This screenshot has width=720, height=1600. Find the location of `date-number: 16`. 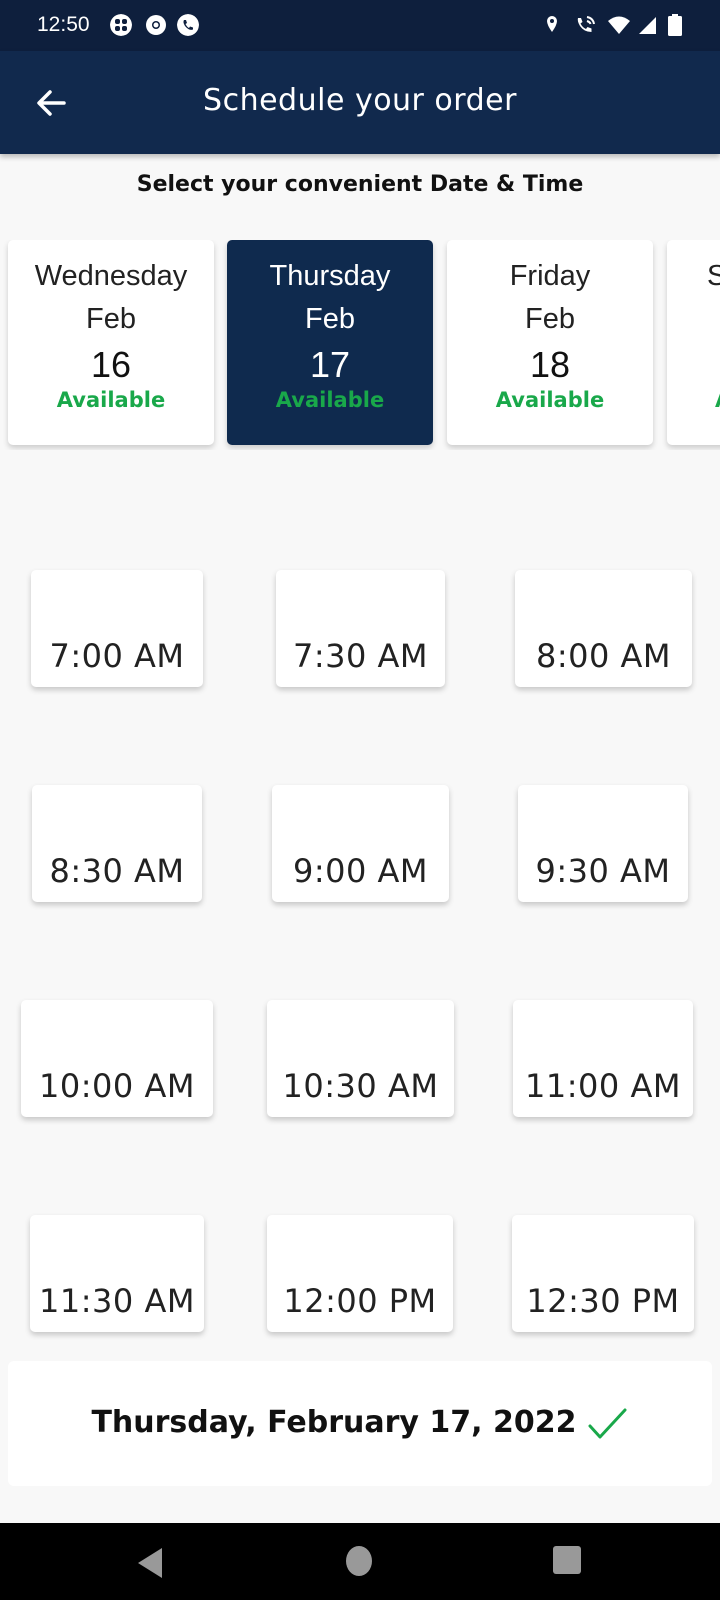

date-number: 16 is located at coordinates (111, 364).